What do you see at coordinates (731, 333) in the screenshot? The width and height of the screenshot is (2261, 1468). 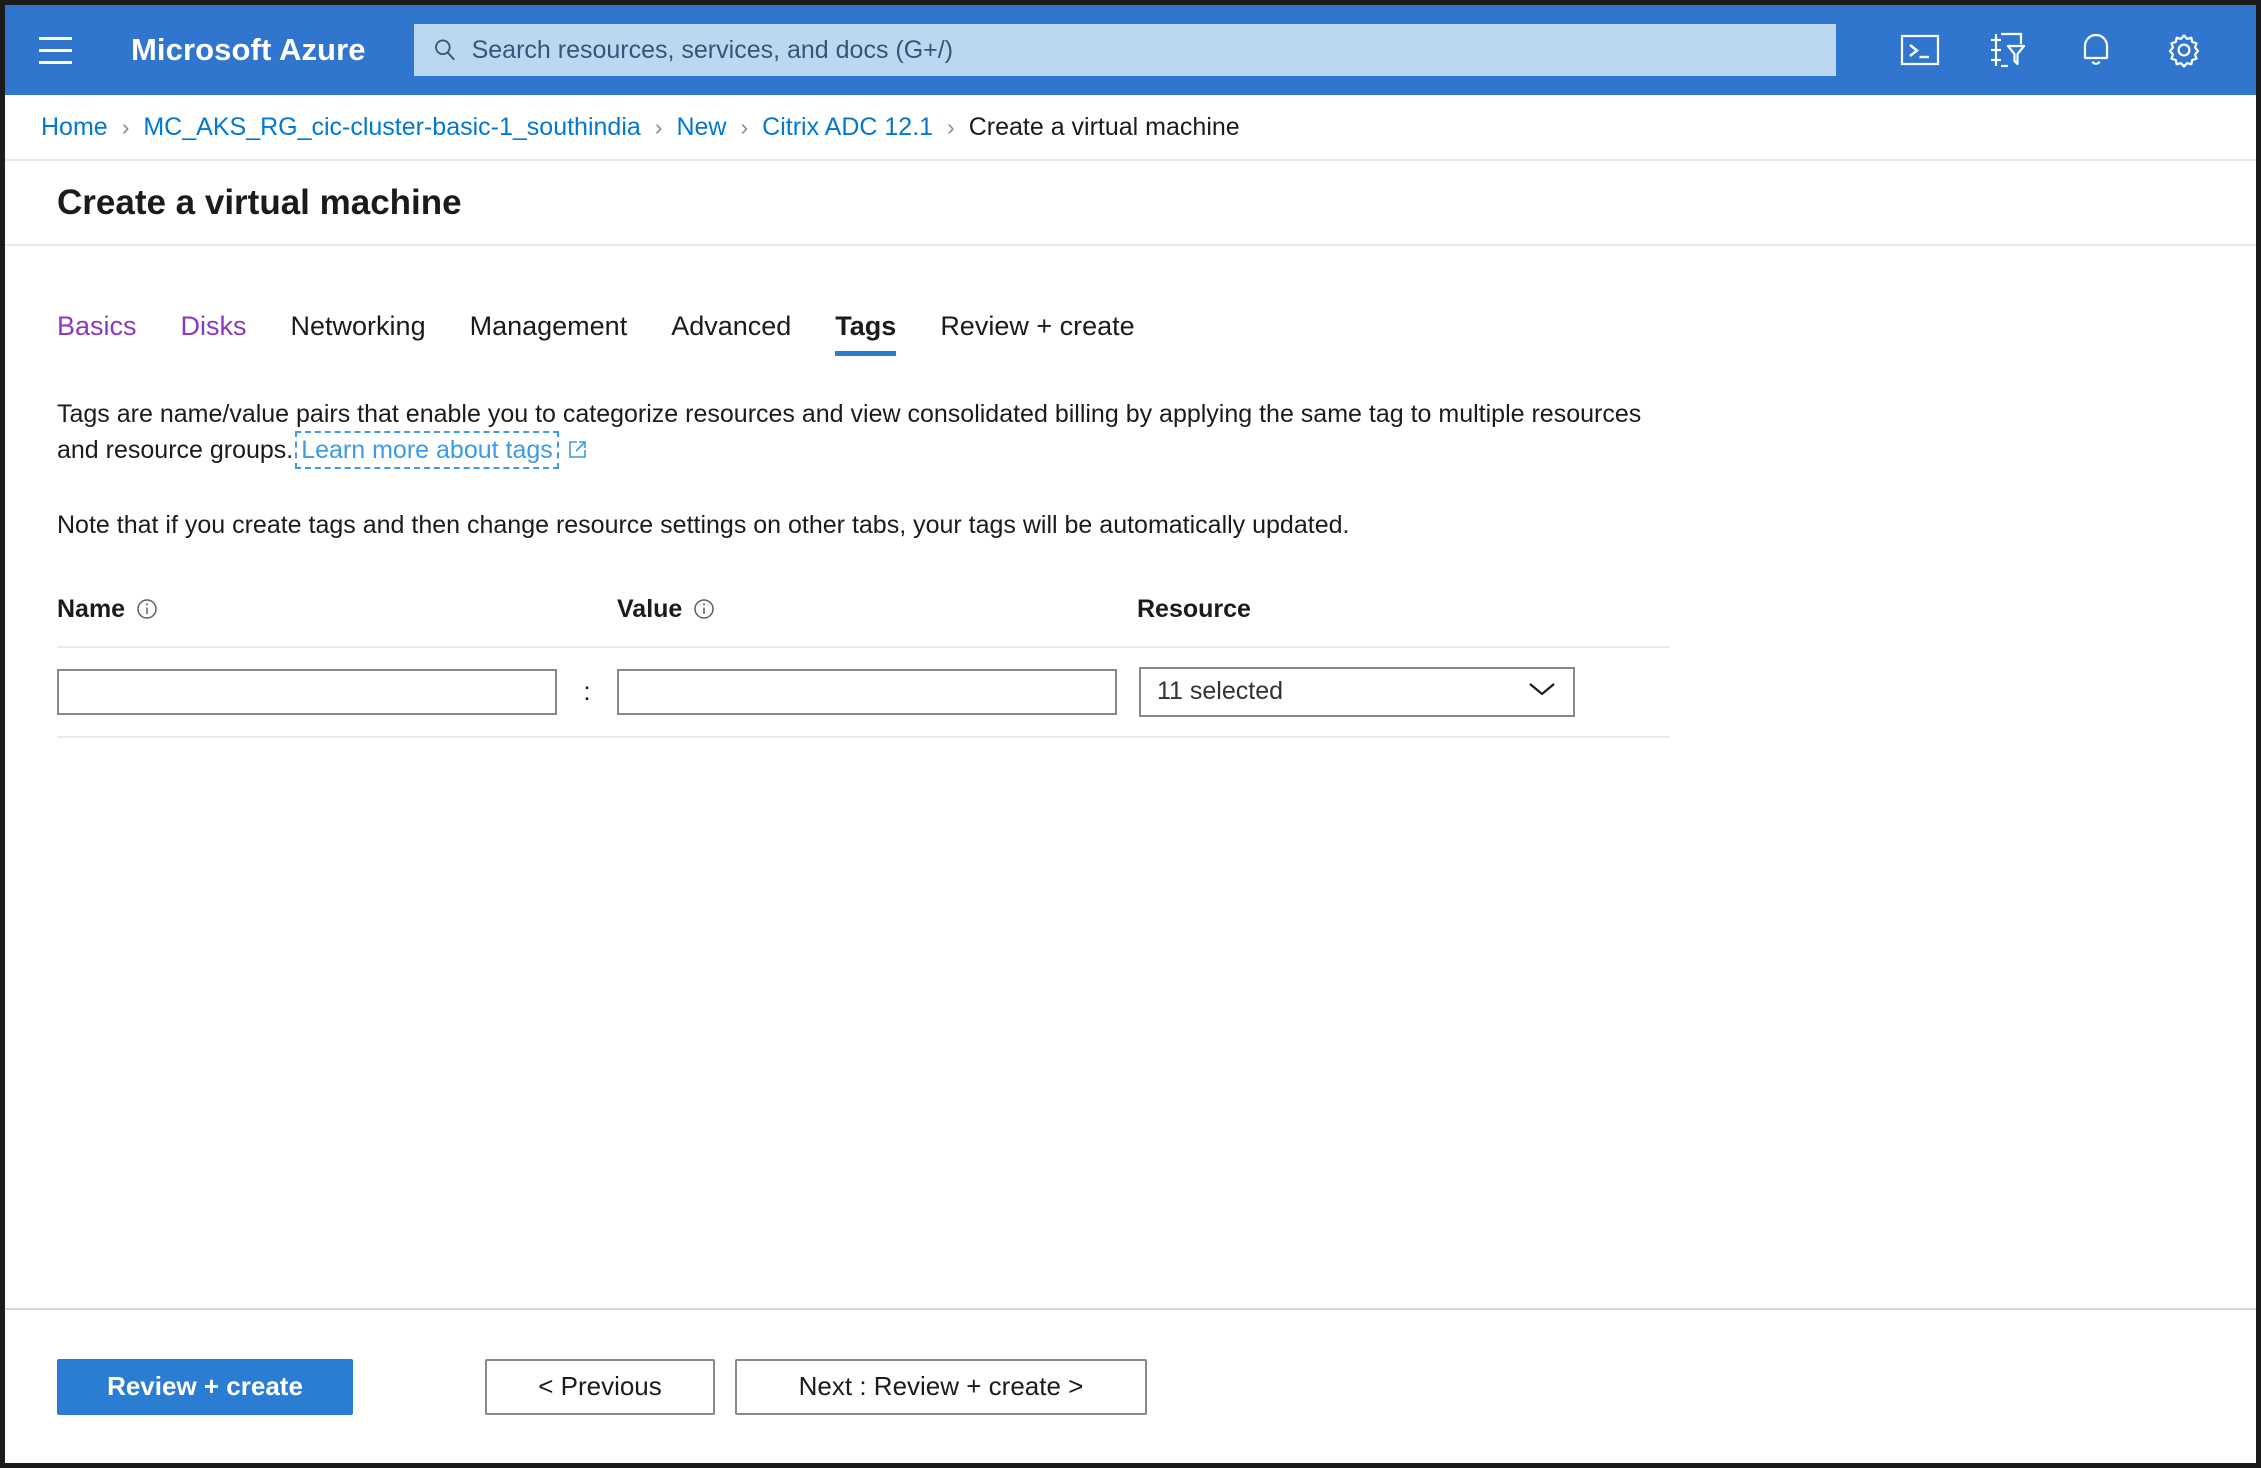 I see `tab-advanced: Advanced` at bounding box center [731, 333].